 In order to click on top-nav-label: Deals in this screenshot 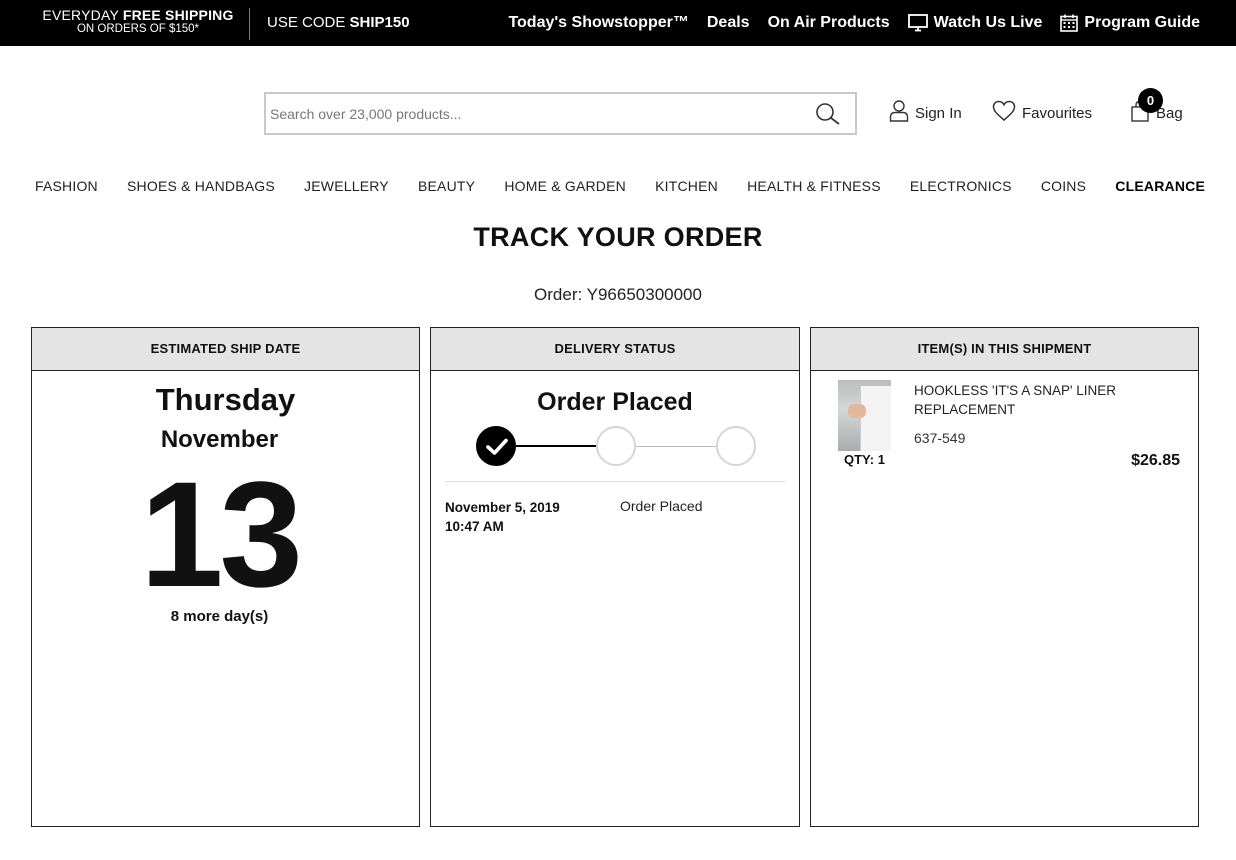, I will do `click(728, 22)`.